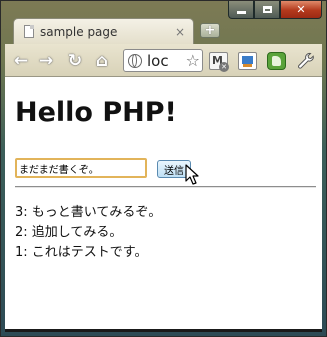 Image resolution: width=327 pixels, height=337 pixels. Describe the element at coordinates (276, 61) in the screenshot. I see `evernote-extension-icon` at that location.